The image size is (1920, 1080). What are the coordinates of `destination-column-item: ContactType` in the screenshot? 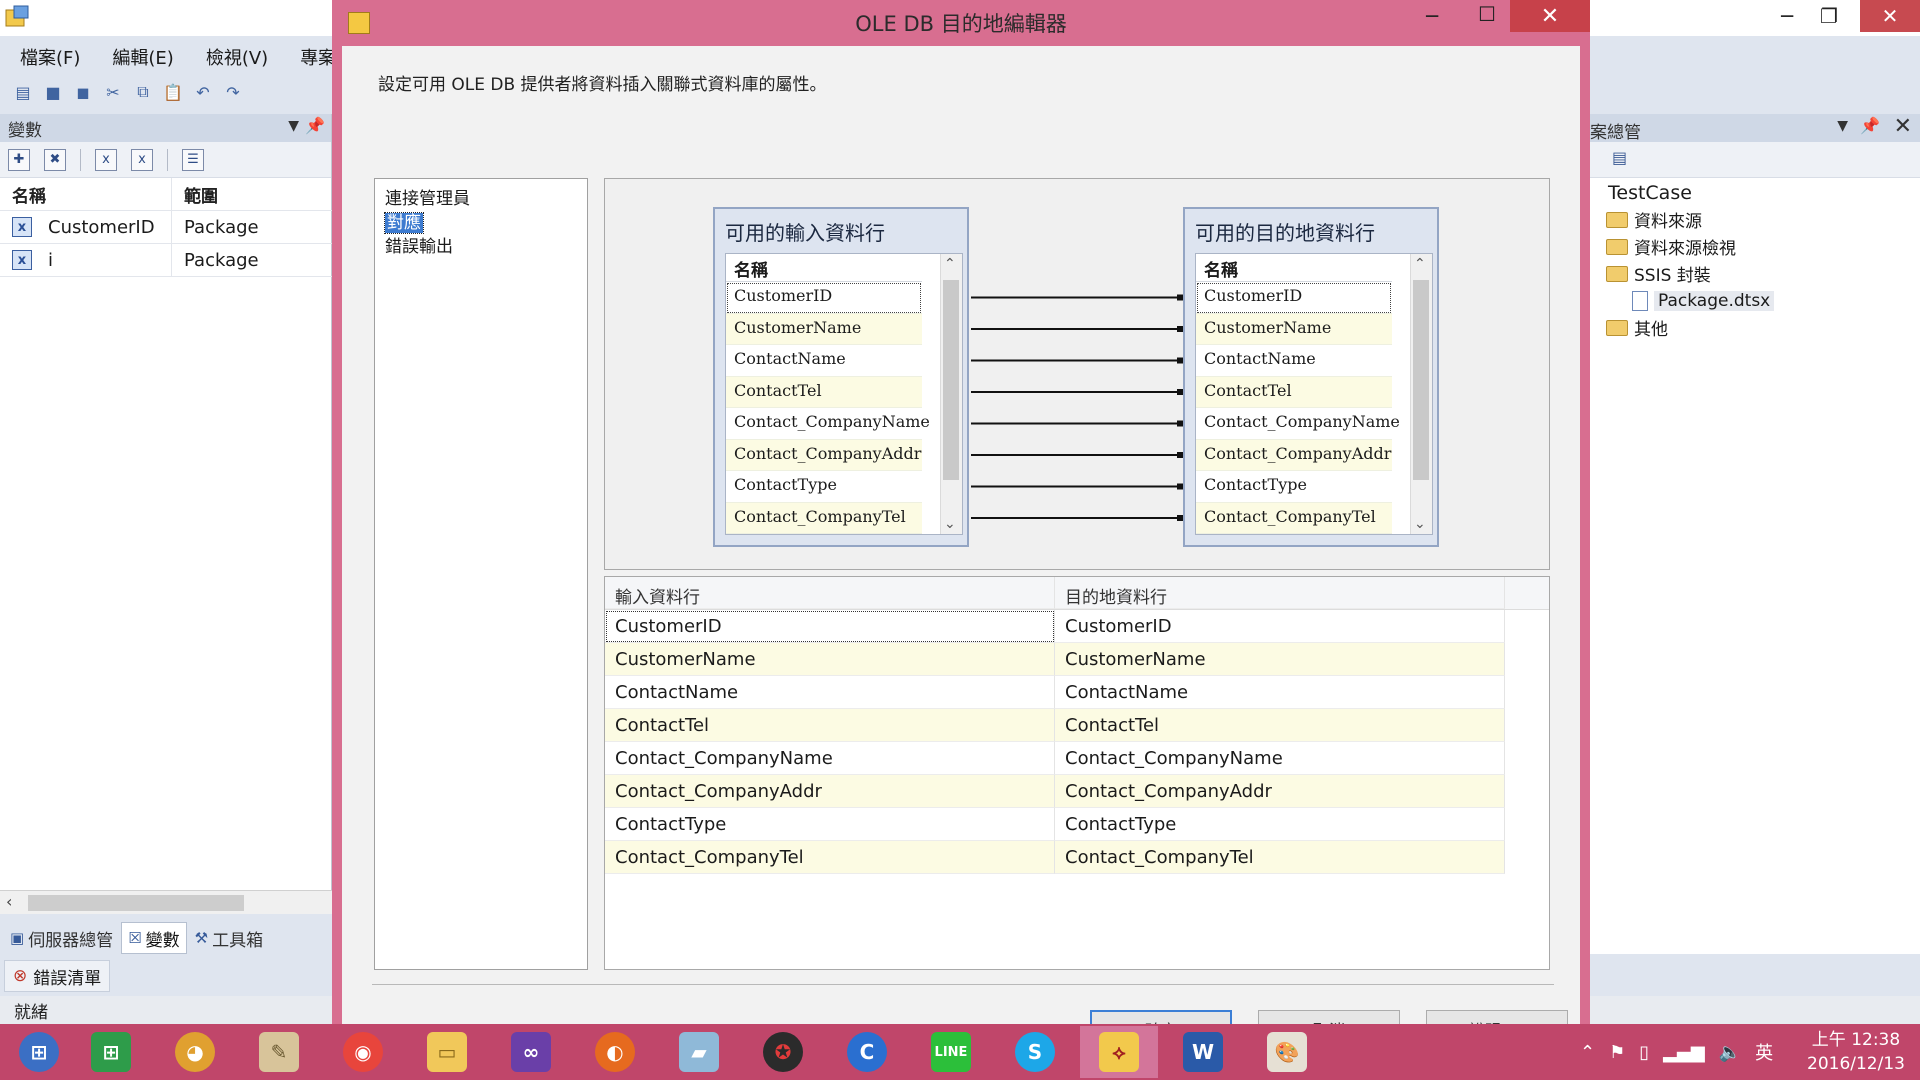 It's located at (1294, 487).